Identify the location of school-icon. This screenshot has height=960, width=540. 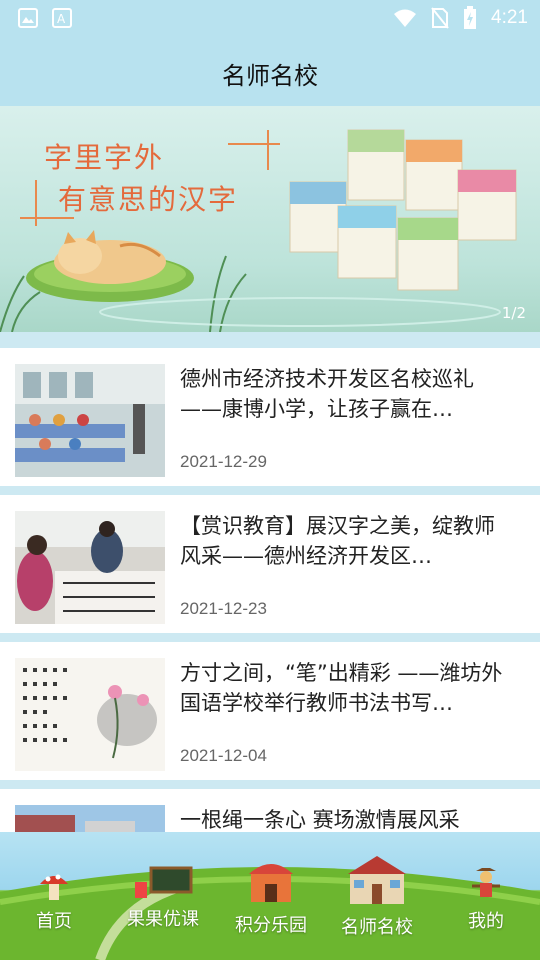
(377, 880).